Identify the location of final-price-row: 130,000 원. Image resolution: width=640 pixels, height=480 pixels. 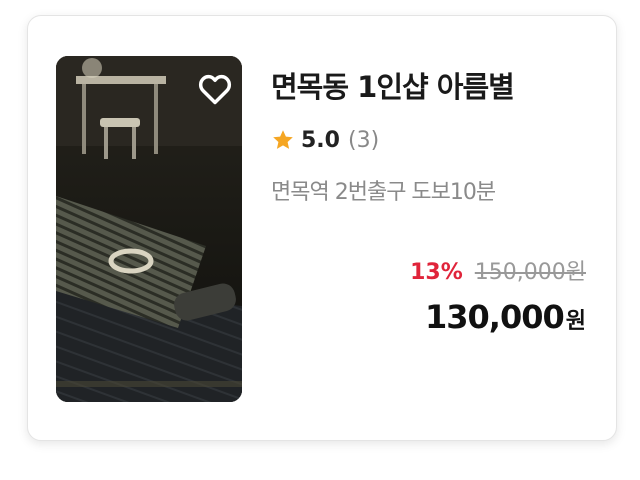
(505, 317).